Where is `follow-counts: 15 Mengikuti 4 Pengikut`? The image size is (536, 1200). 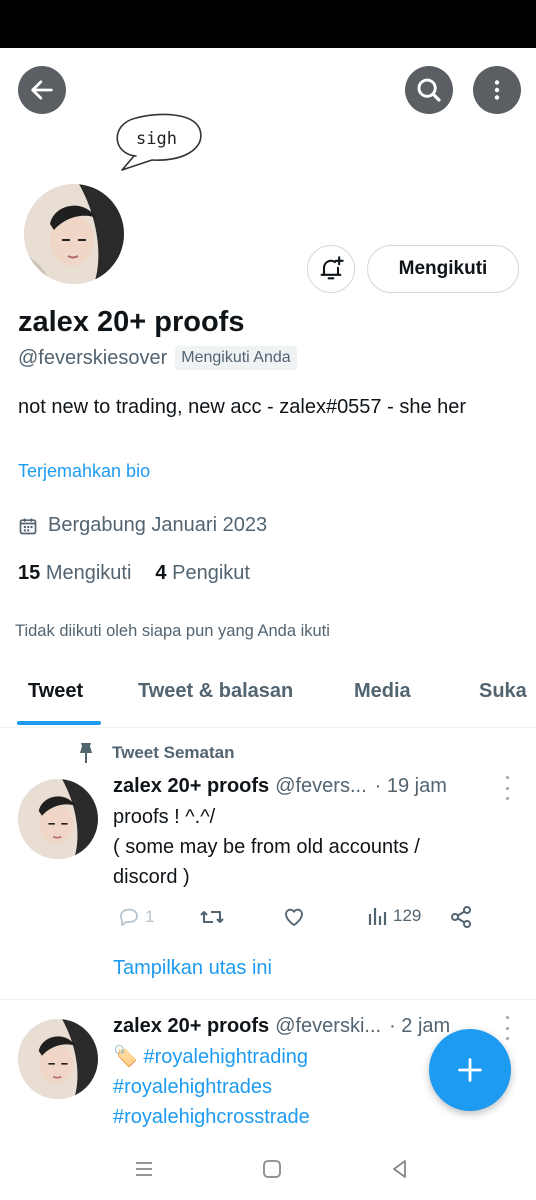
follow-counts: 15 Mengikuti 4 Pengikut is located at coordinates (134, 573).